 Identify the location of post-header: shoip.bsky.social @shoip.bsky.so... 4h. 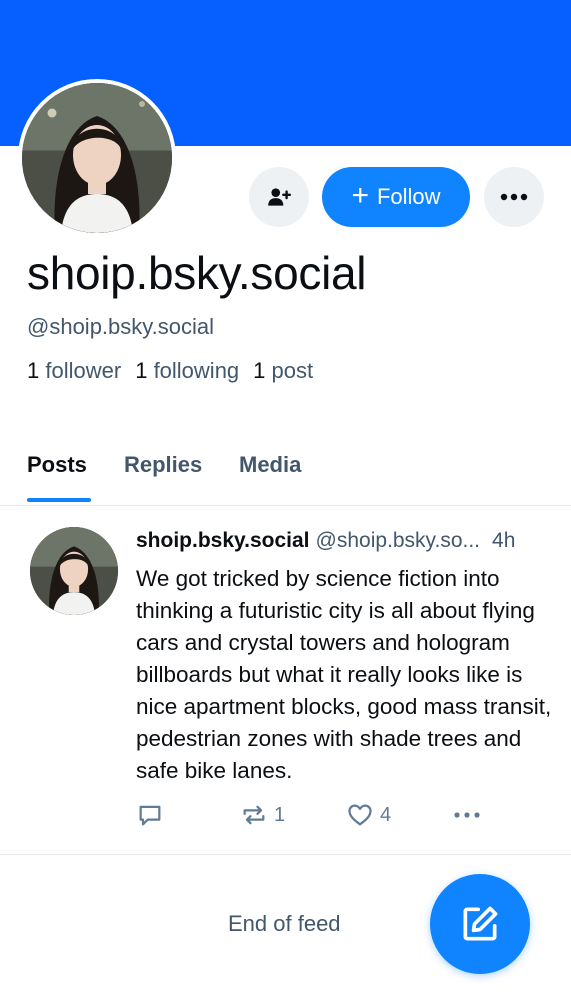
(346, 541).